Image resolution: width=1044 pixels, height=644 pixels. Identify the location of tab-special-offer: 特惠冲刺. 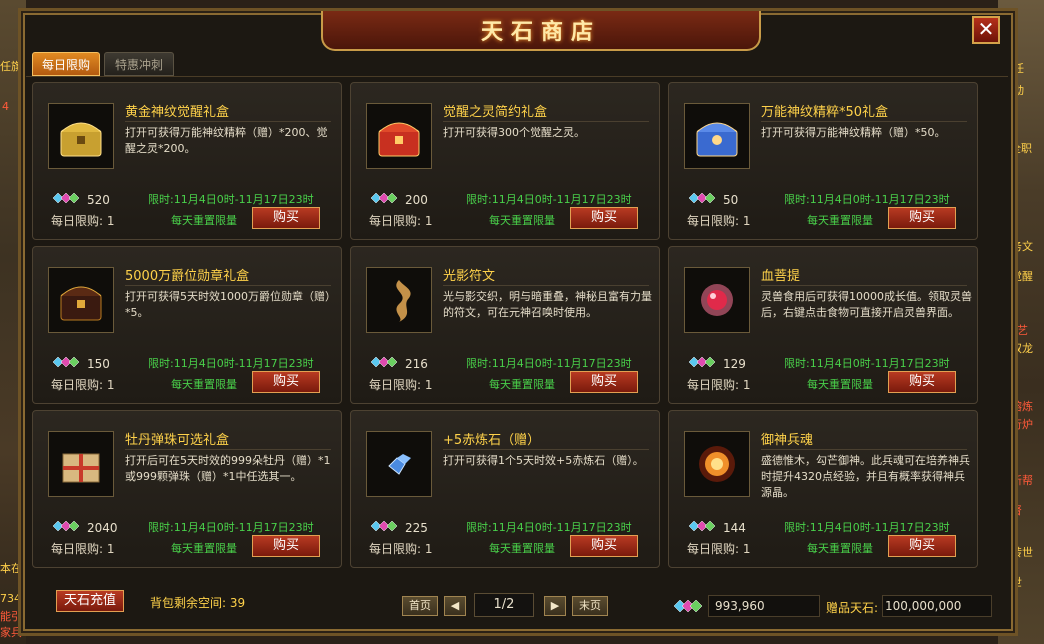
(139, 64).